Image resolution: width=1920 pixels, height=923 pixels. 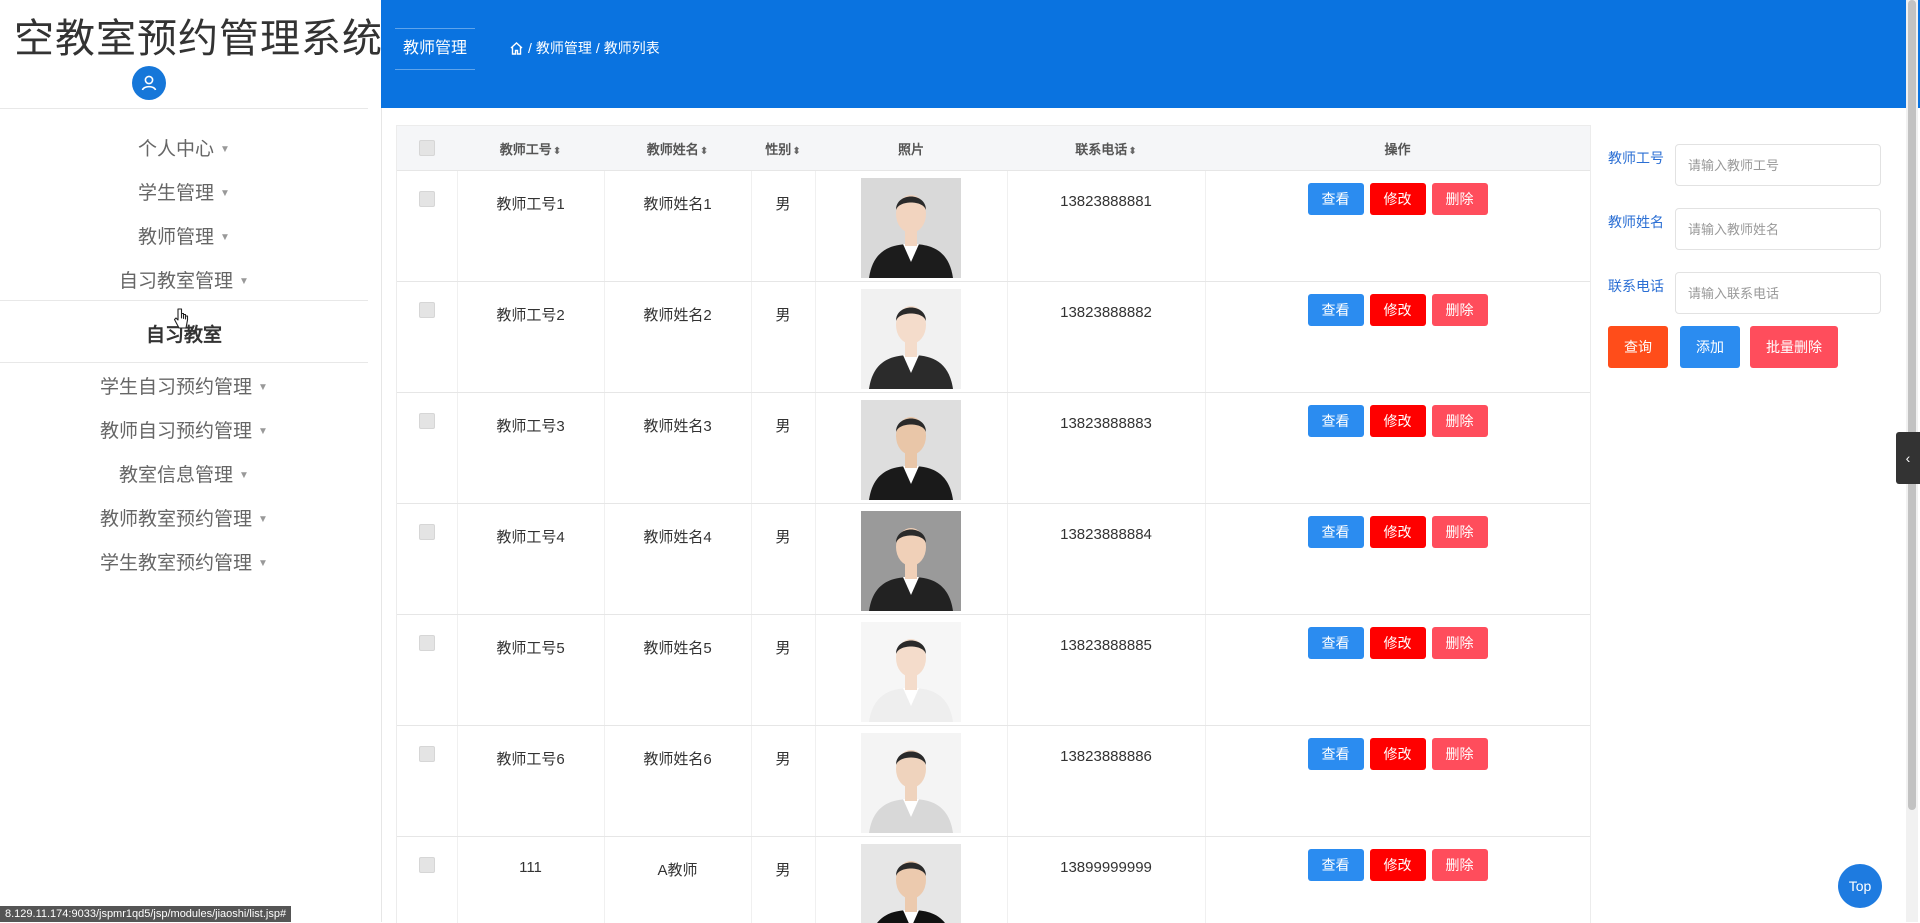 I want to click on phone-label: 联系电话, so click(x=1636, y=286).